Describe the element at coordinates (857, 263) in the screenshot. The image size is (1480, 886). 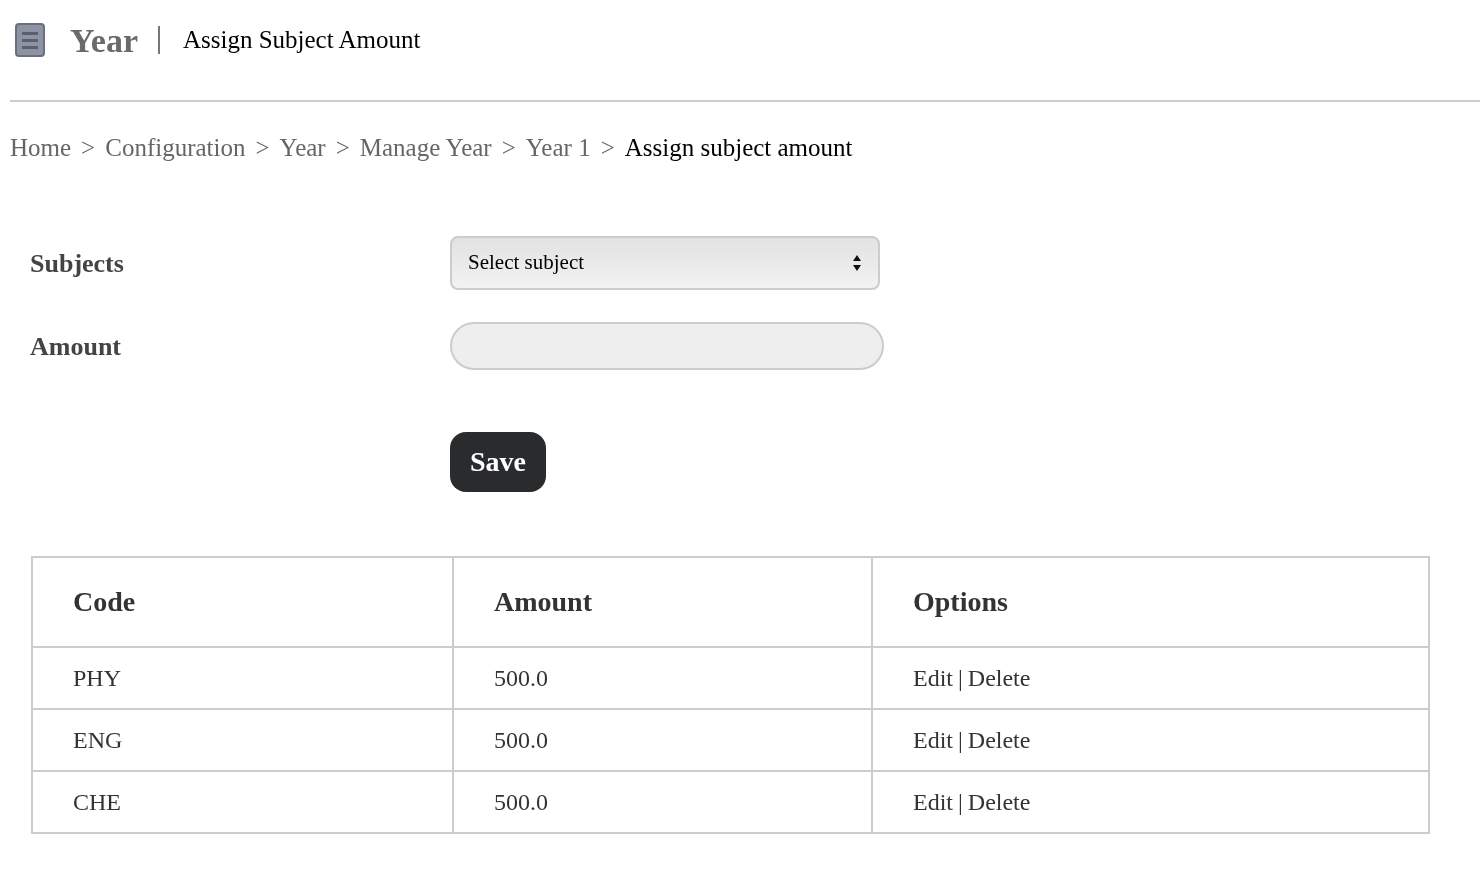
I see `sort-caret-icon` at that location.